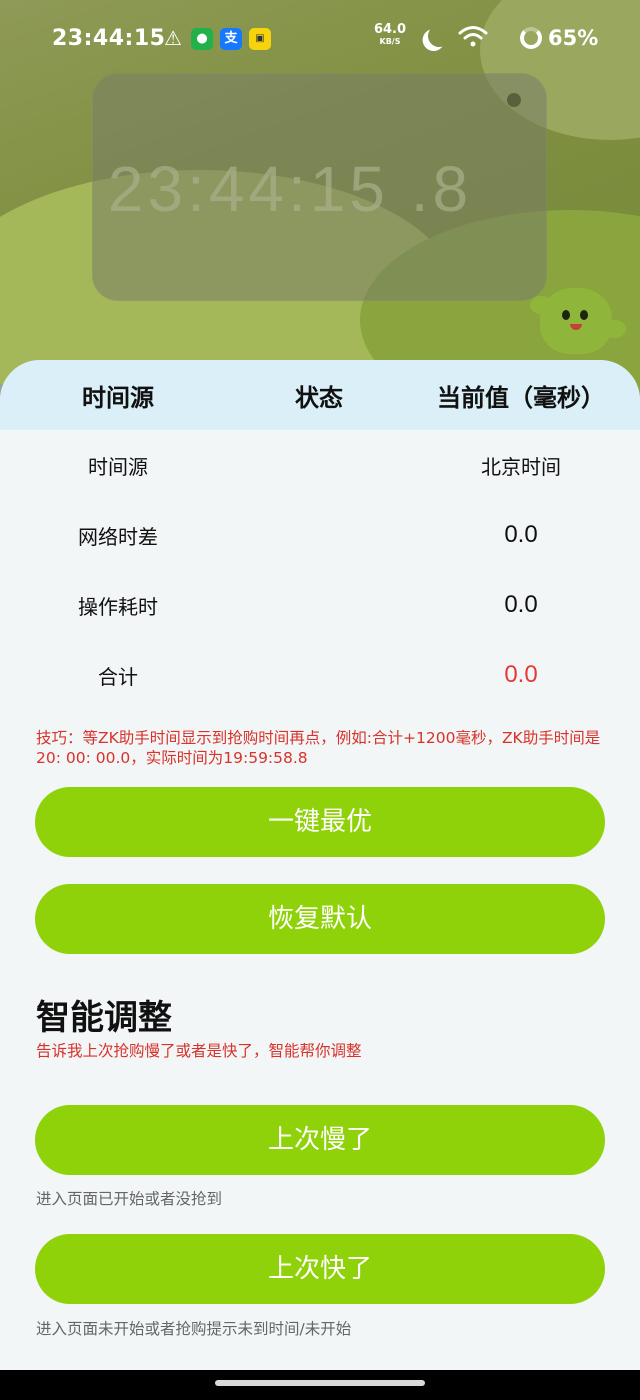 The image size is (640, 1400). I want to click on clock-display: 23:44:15 .8, so click(290, 189).